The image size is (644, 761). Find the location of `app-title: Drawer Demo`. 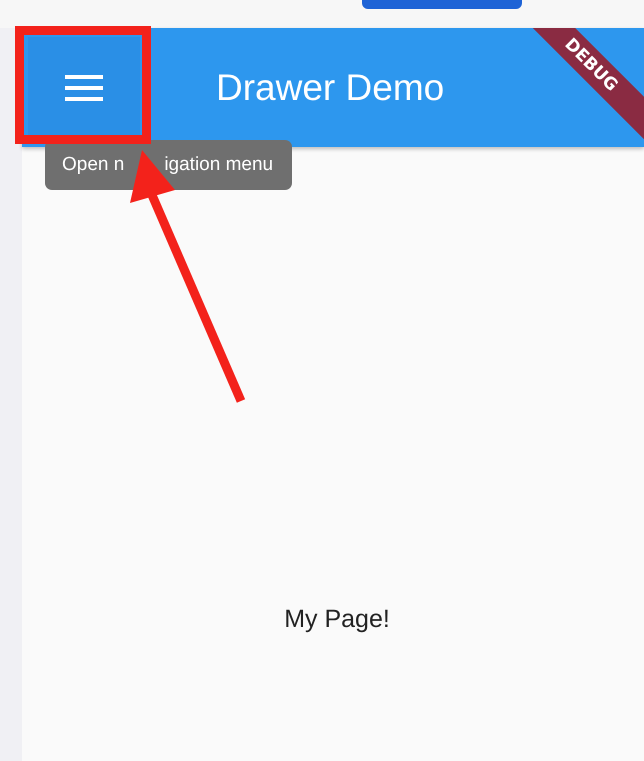

app-title: Drawer Demo is located at coordinates (330, 87).